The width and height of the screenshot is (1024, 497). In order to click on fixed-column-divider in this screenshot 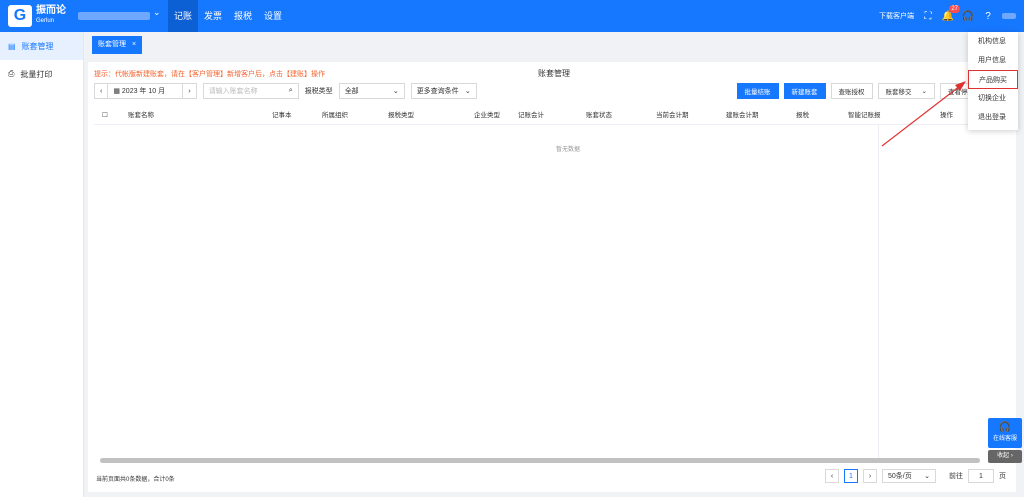, I will do `click(878, 294)`.